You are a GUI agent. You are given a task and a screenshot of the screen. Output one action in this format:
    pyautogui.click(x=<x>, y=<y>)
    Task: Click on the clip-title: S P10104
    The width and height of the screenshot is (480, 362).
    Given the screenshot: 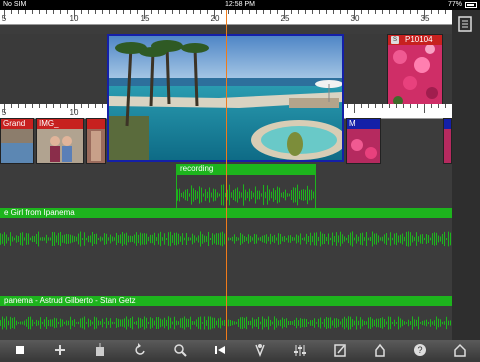 What is the action you would take?
    pyautogui.click(x=415, y=40)
    